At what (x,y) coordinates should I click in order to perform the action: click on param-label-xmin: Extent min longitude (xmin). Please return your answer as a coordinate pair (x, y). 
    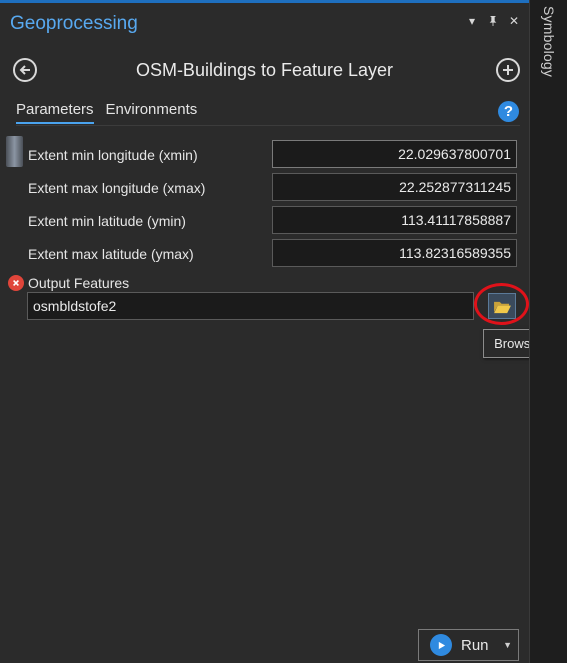
    Looking at the image, I should click on (113, 155).